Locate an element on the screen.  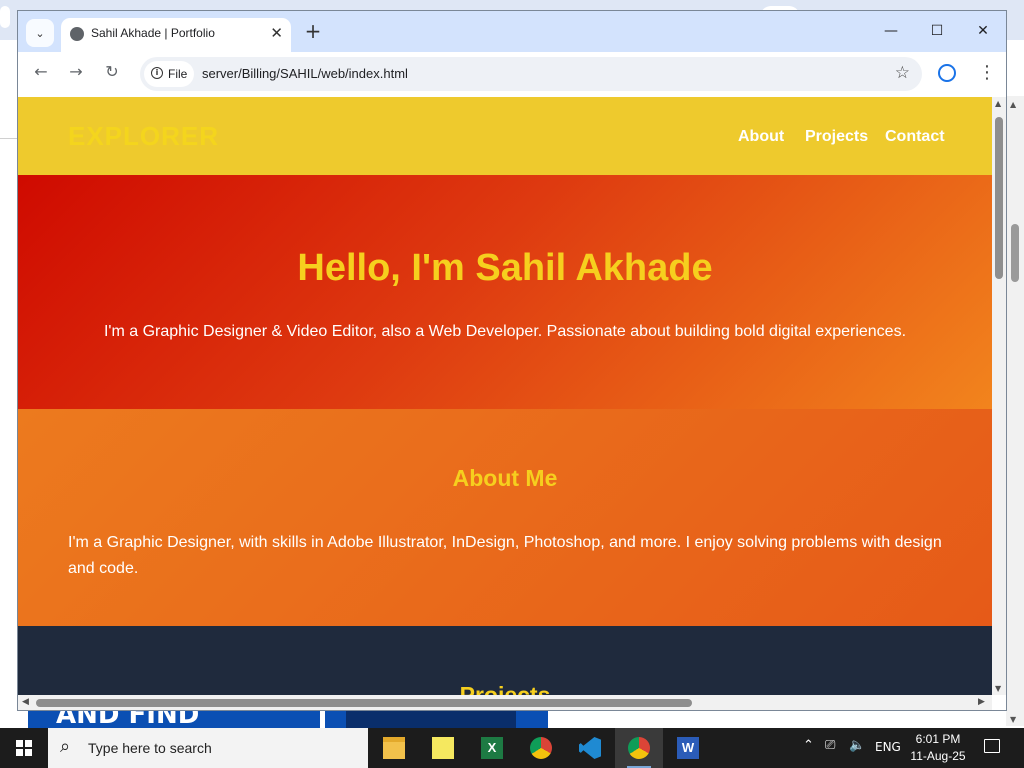
globe-icon is located at coordinates (77, 34).